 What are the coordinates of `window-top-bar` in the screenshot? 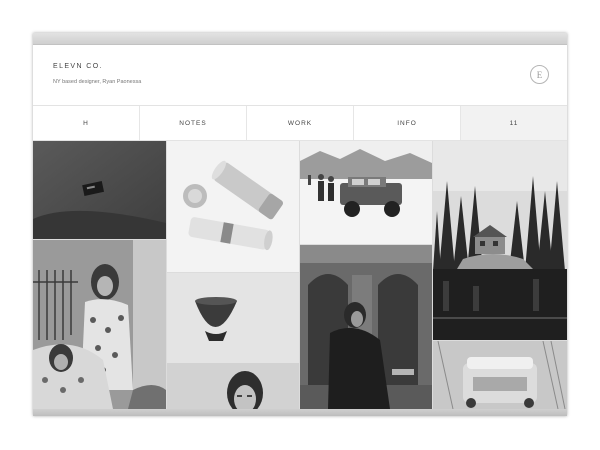 It's located at (300, 39).